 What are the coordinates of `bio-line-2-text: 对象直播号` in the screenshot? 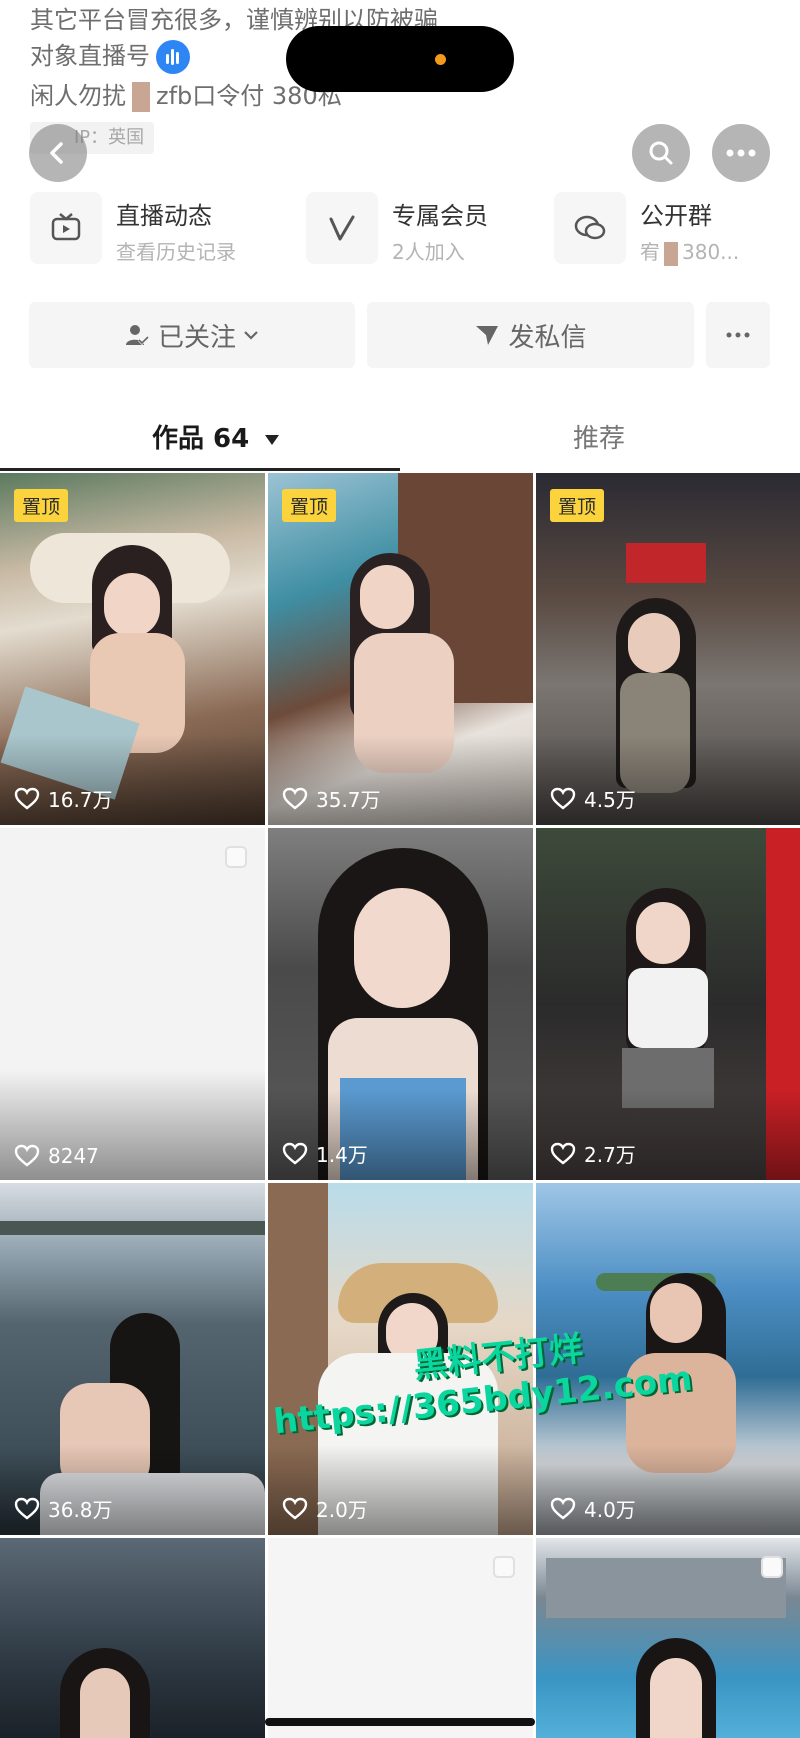 It's located at (90, 56).